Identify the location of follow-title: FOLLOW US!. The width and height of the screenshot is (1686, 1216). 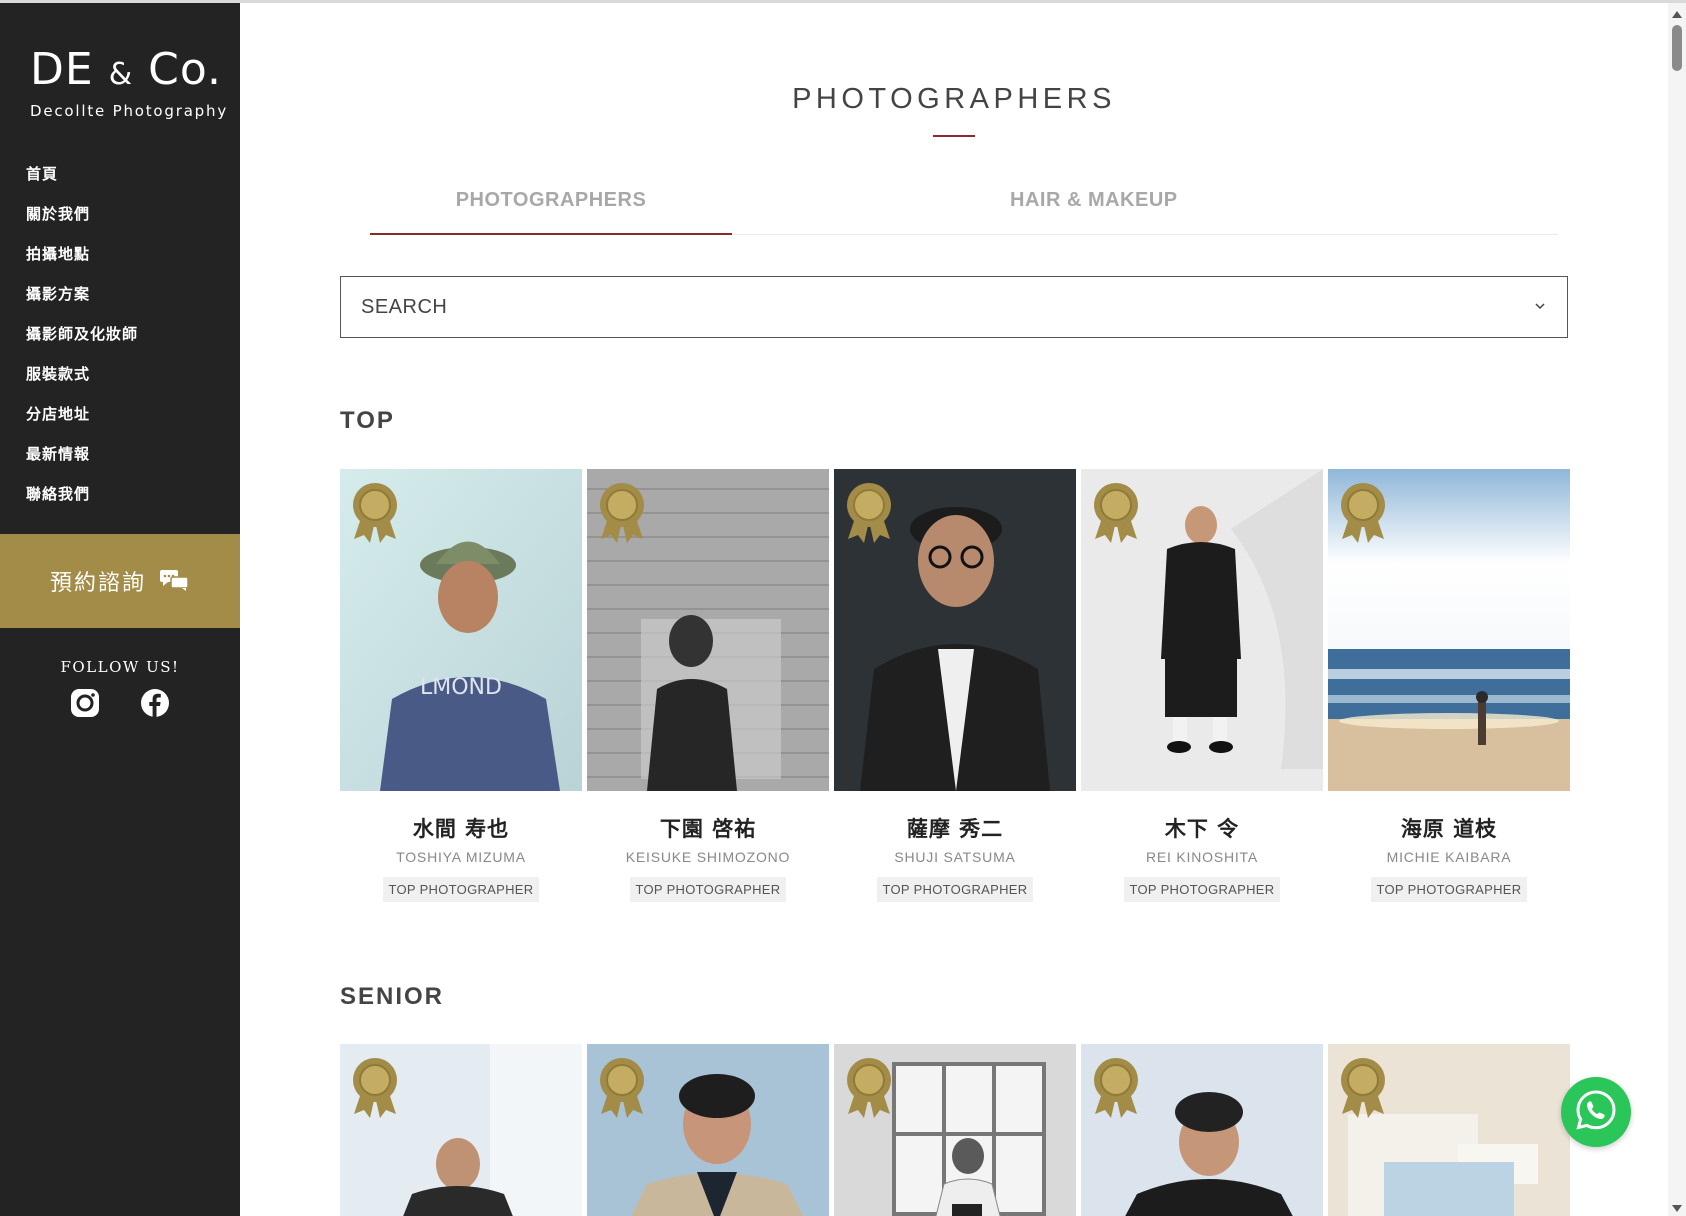
(120, 667).